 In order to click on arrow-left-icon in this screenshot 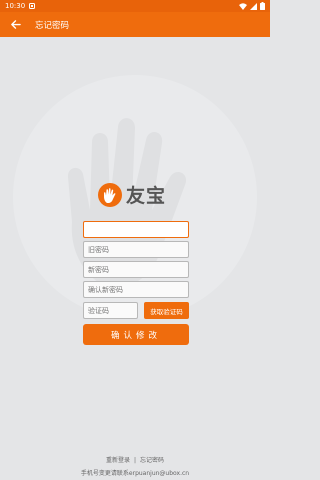, I will do `click(15, 24)`.